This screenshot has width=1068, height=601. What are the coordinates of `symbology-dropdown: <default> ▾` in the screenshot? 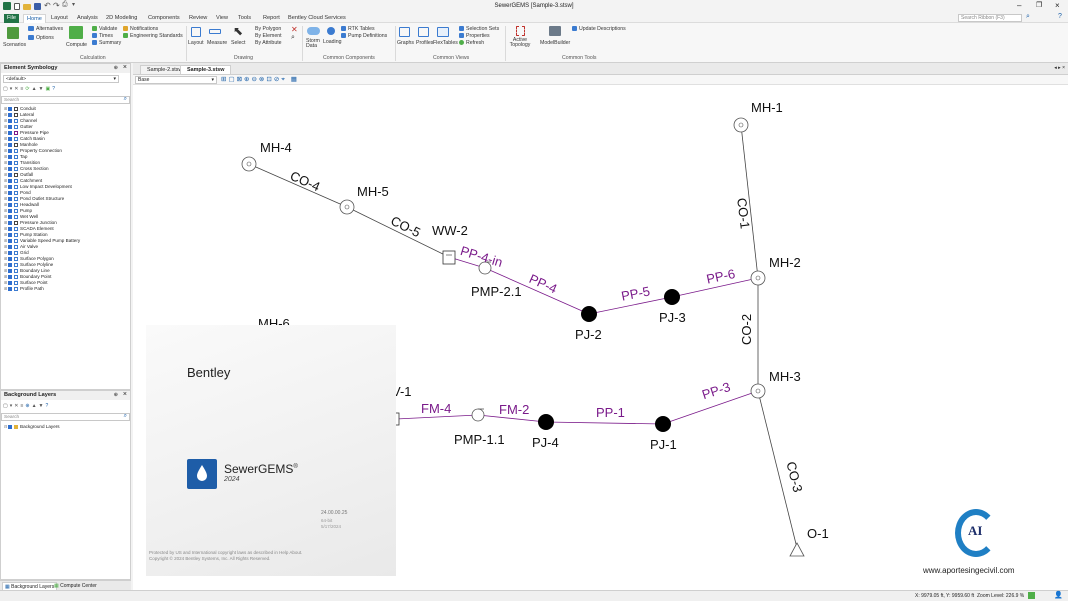 It's located at (61, 79).